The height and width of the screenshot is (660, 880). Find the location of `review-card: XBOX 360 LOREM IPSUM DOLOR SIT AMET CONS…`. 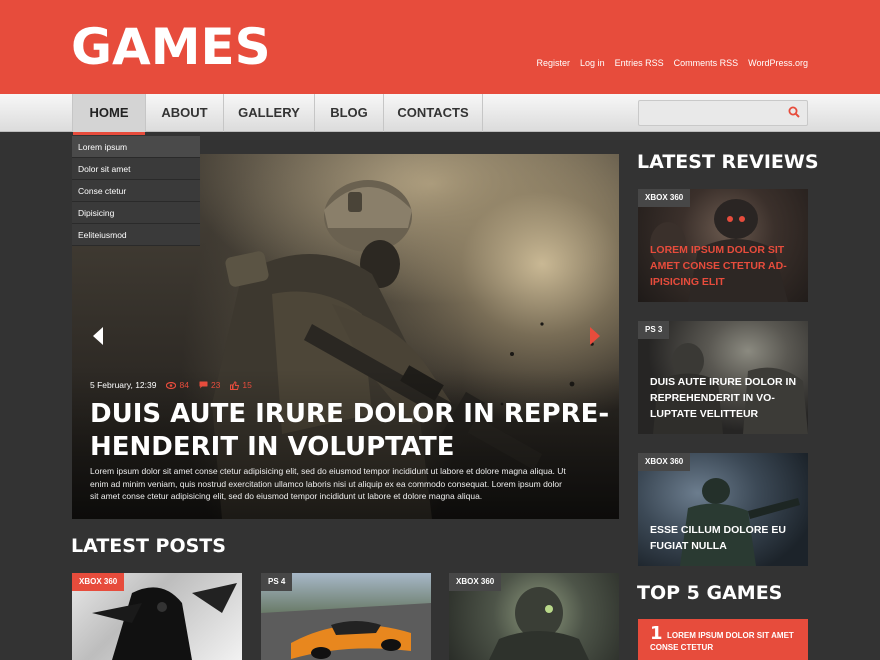

review-card: XBOX 360 LOREM IPSUM DOLOR SIT AMET CONS… is located at coordinates (723, 245).